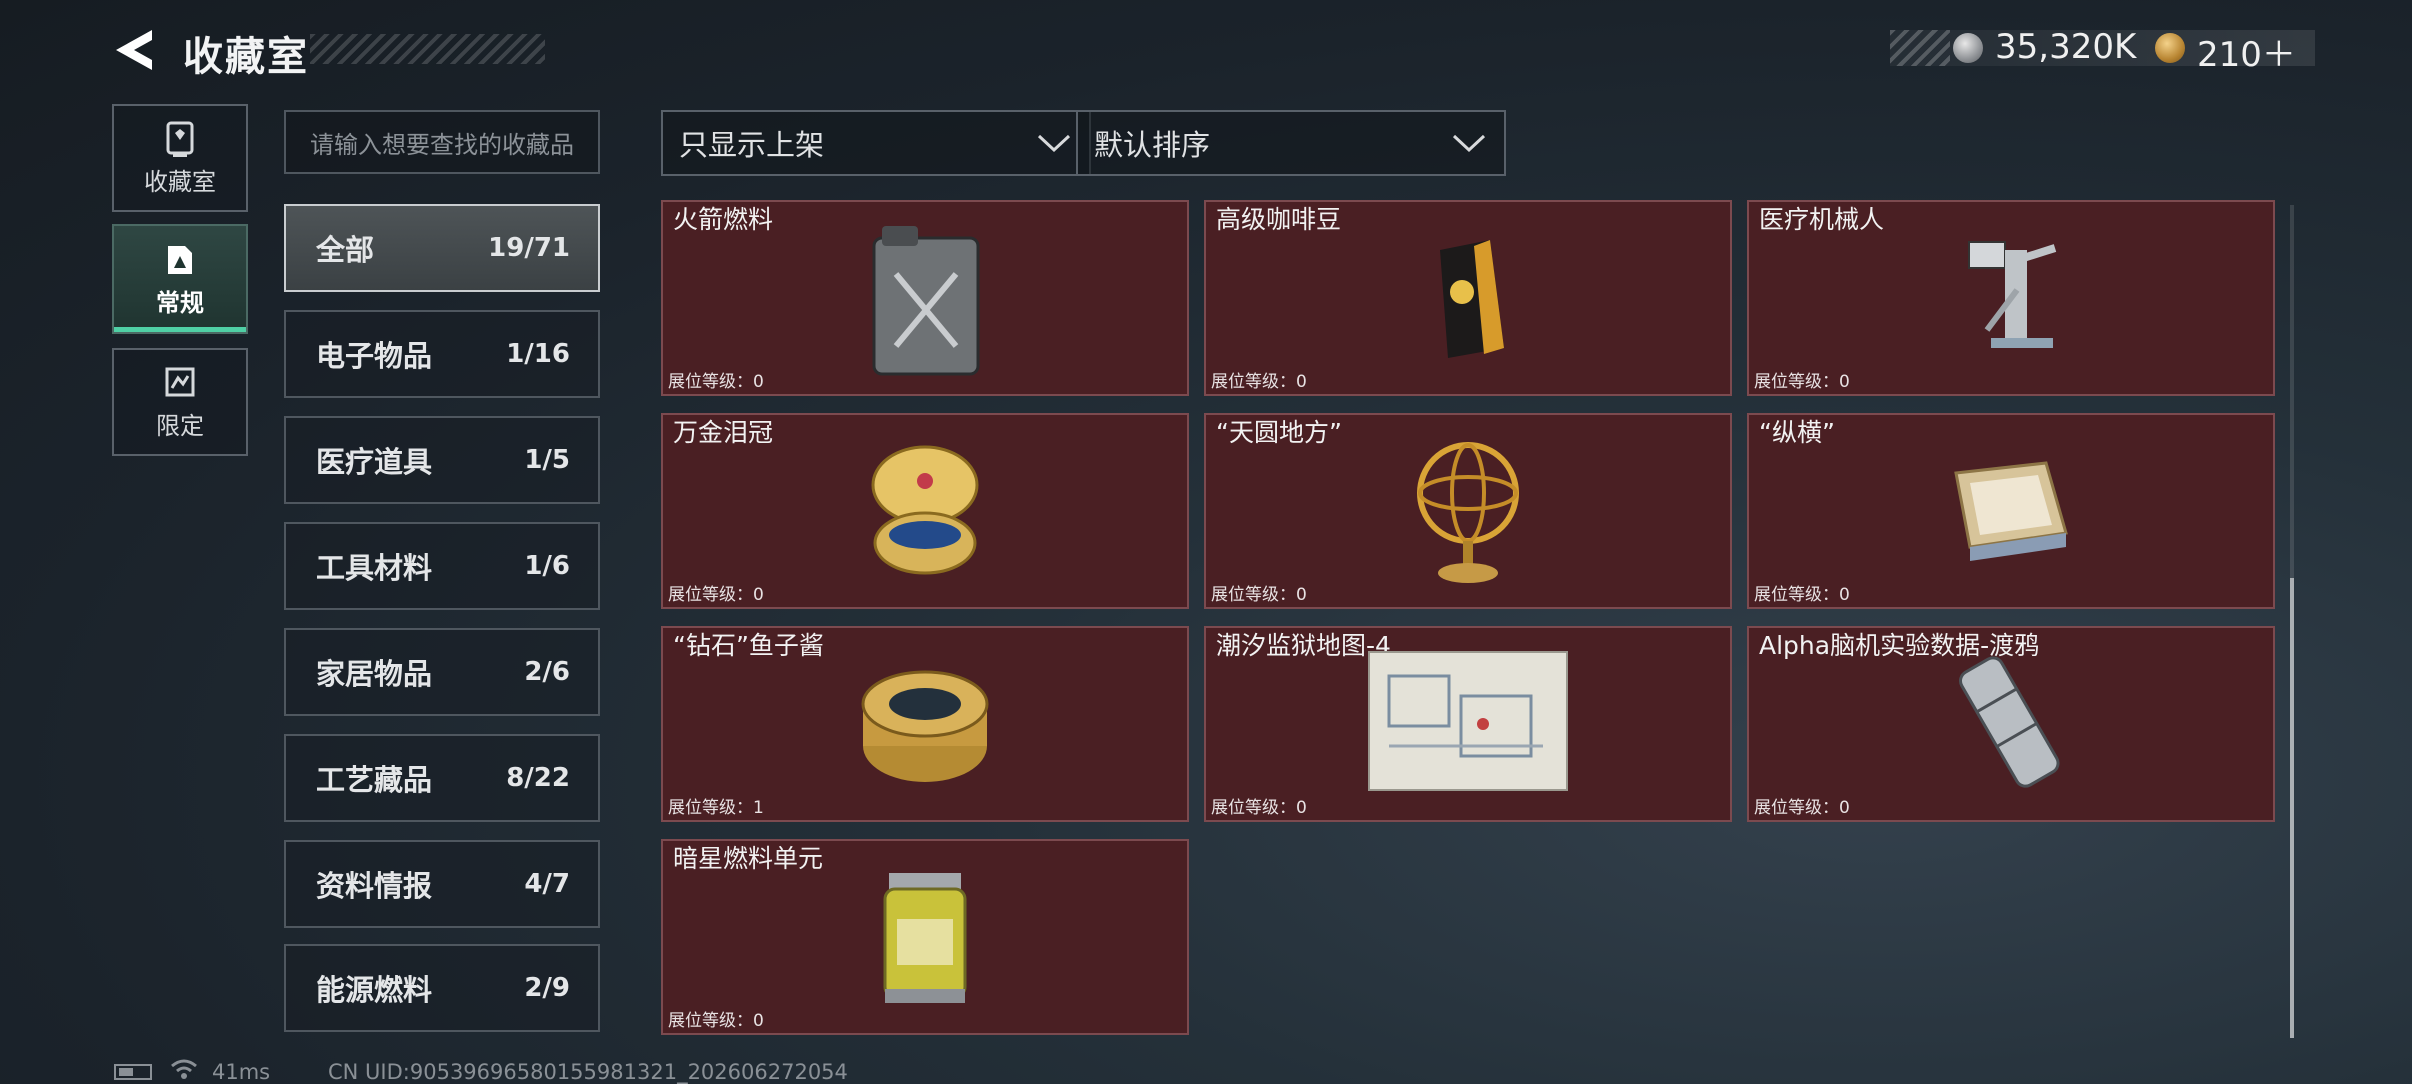  Describe the element at coordinates (876, 143) in the screenshot. I see `display-filter-dropdown: 只显示上架` at that location.